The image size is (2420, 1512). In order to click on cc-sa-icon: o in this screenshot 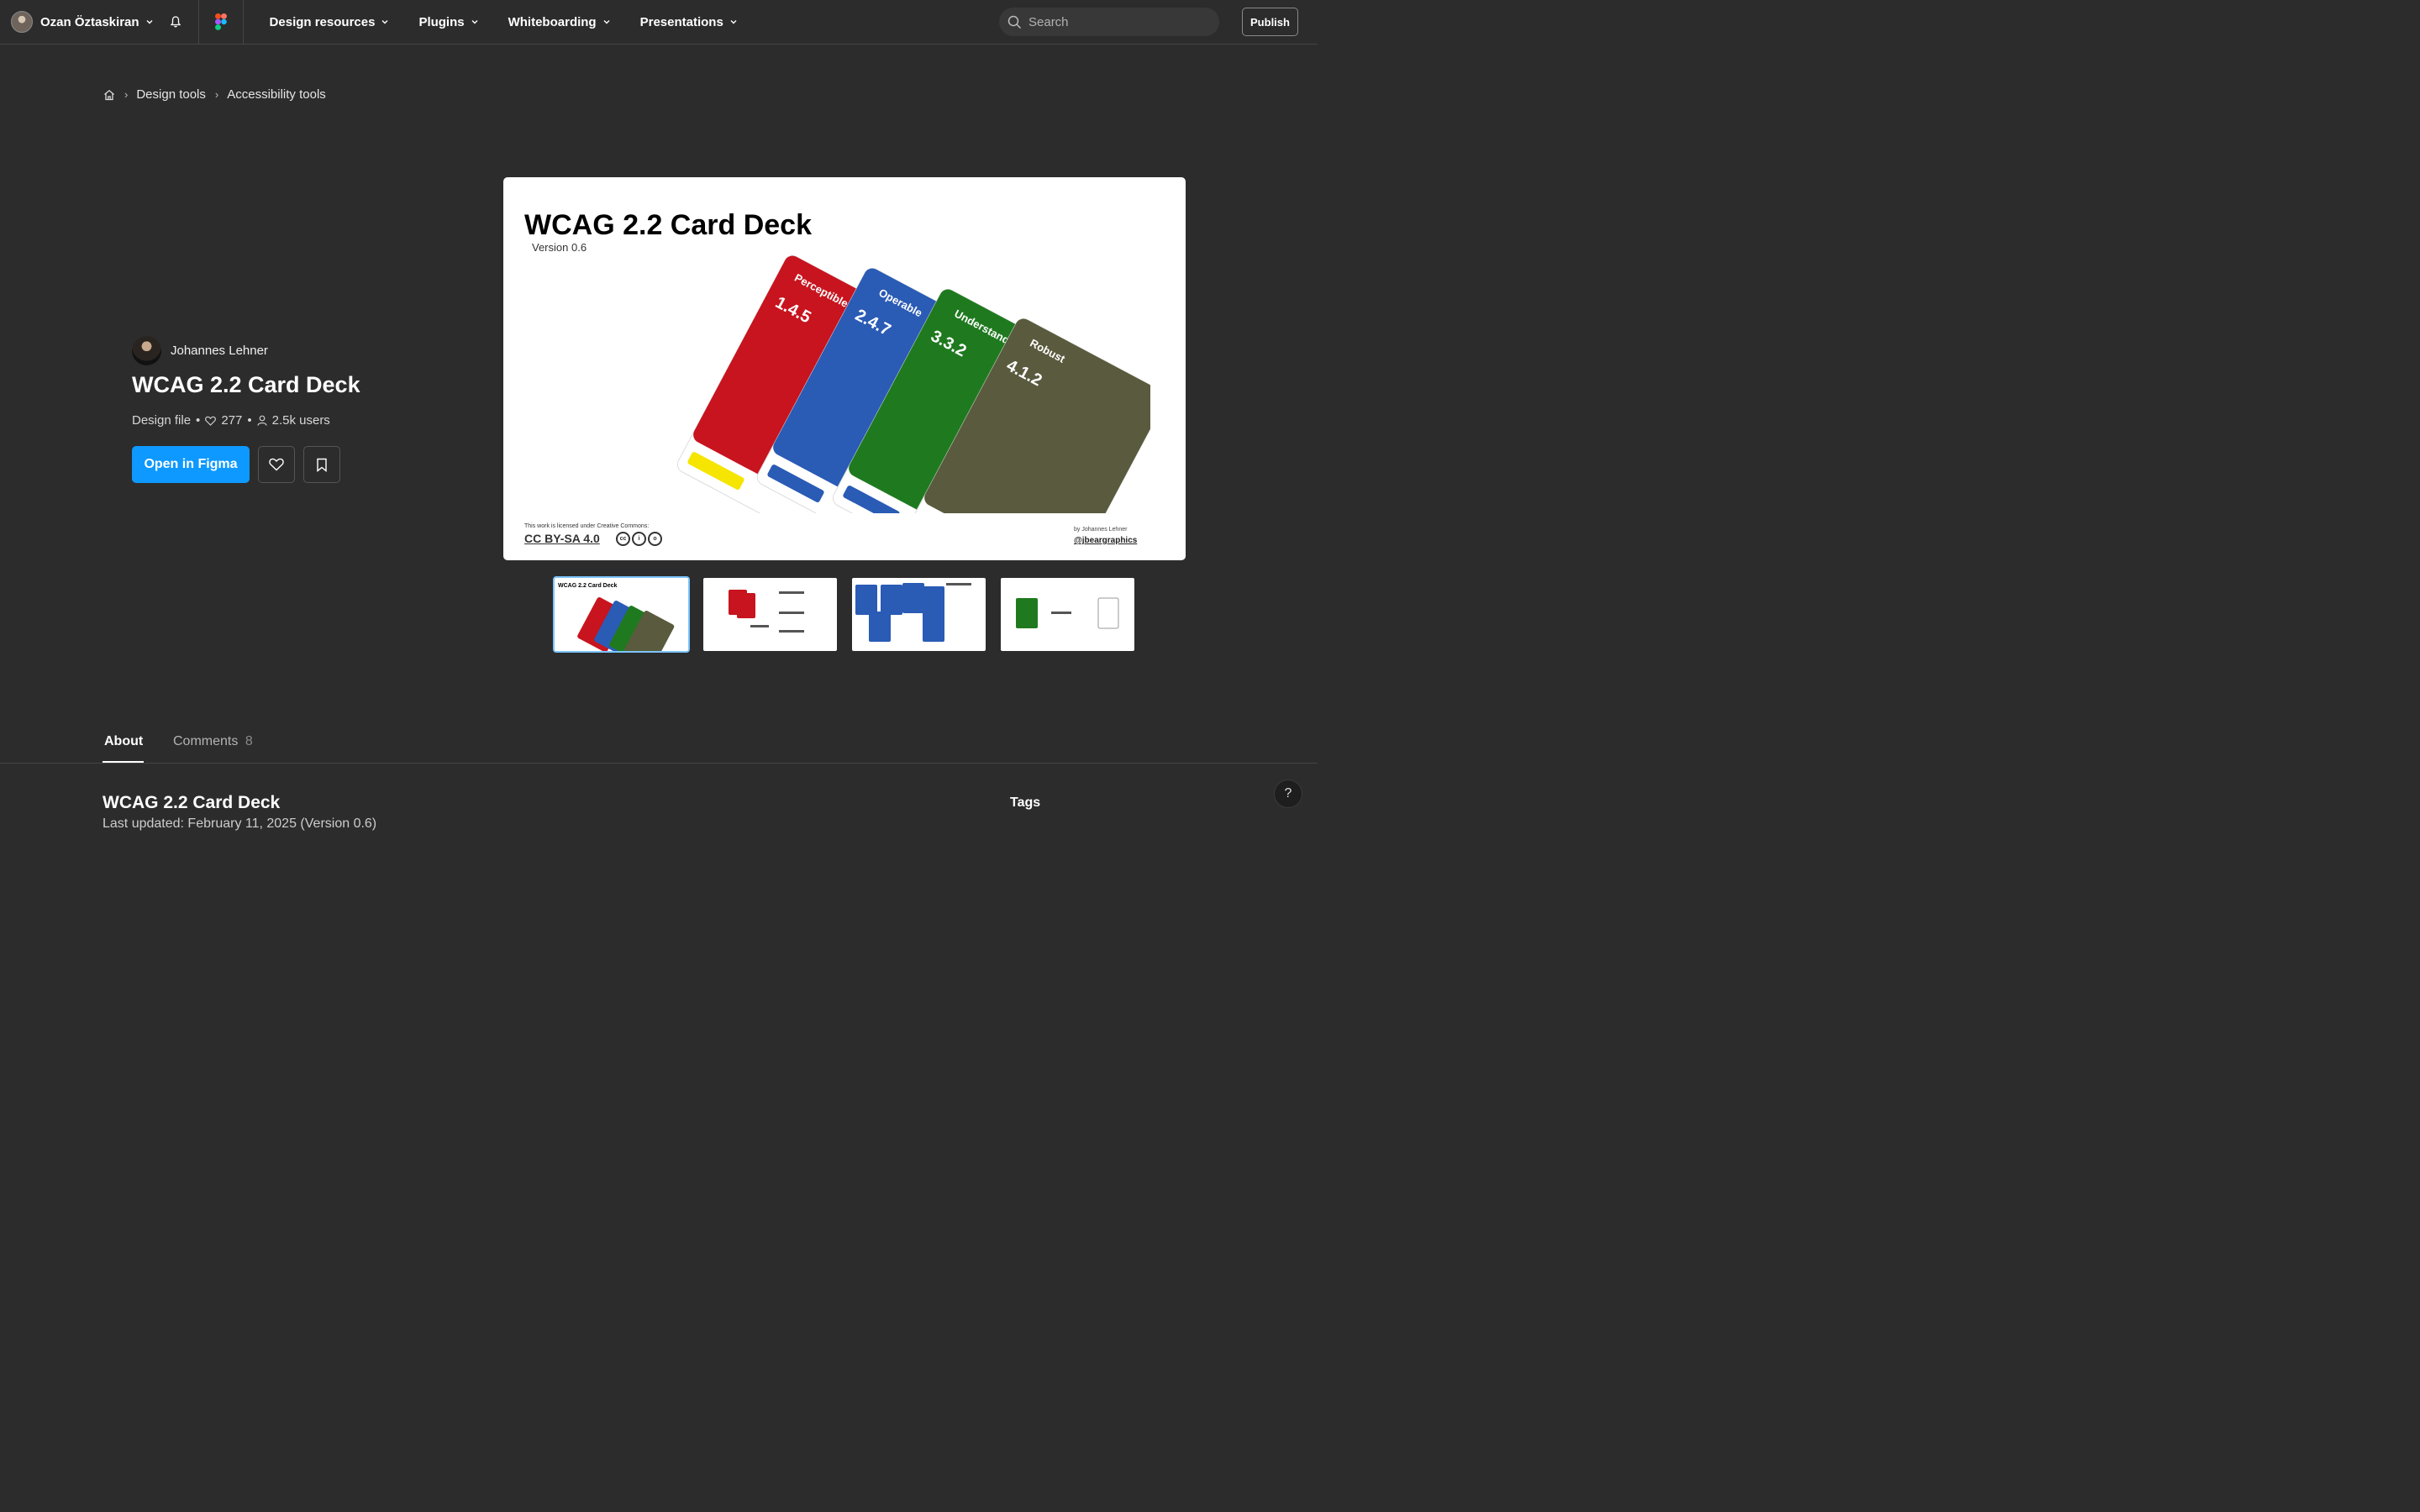, I will do `click(655, 539)`.